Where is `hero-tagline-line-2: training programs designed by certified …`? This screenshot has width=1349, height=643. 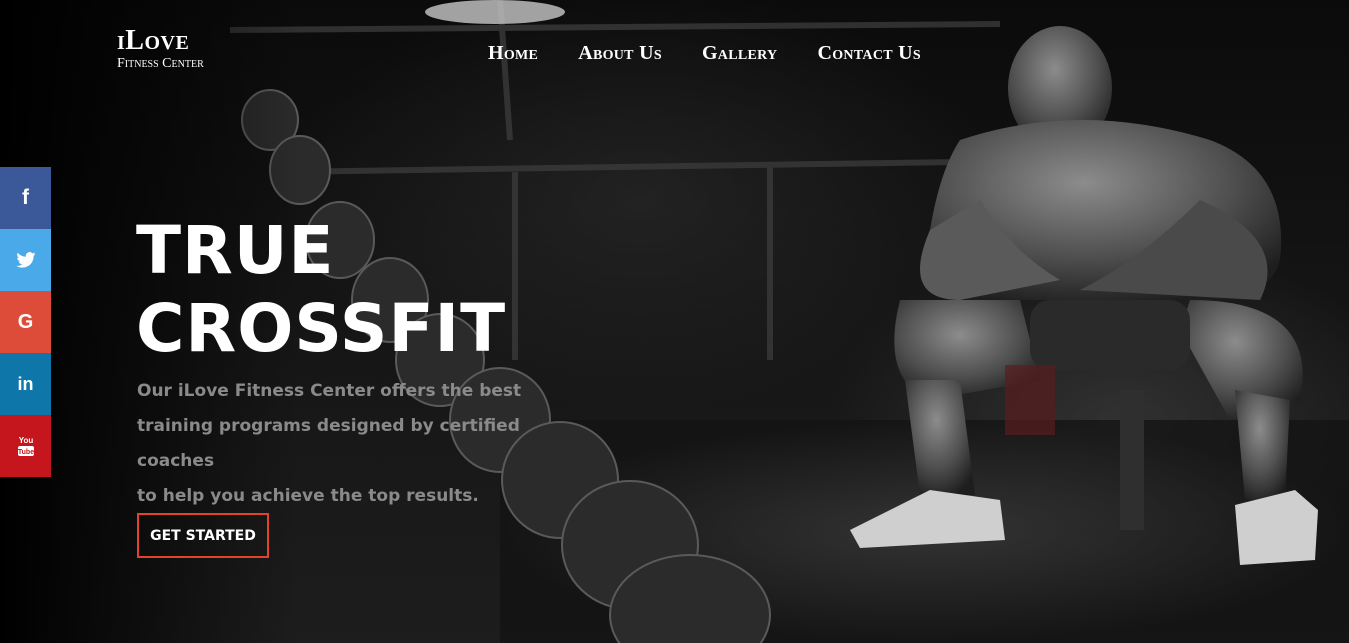
hero-tagline-line-2: training programs designed by certified … is located at coordinates (328, 443).